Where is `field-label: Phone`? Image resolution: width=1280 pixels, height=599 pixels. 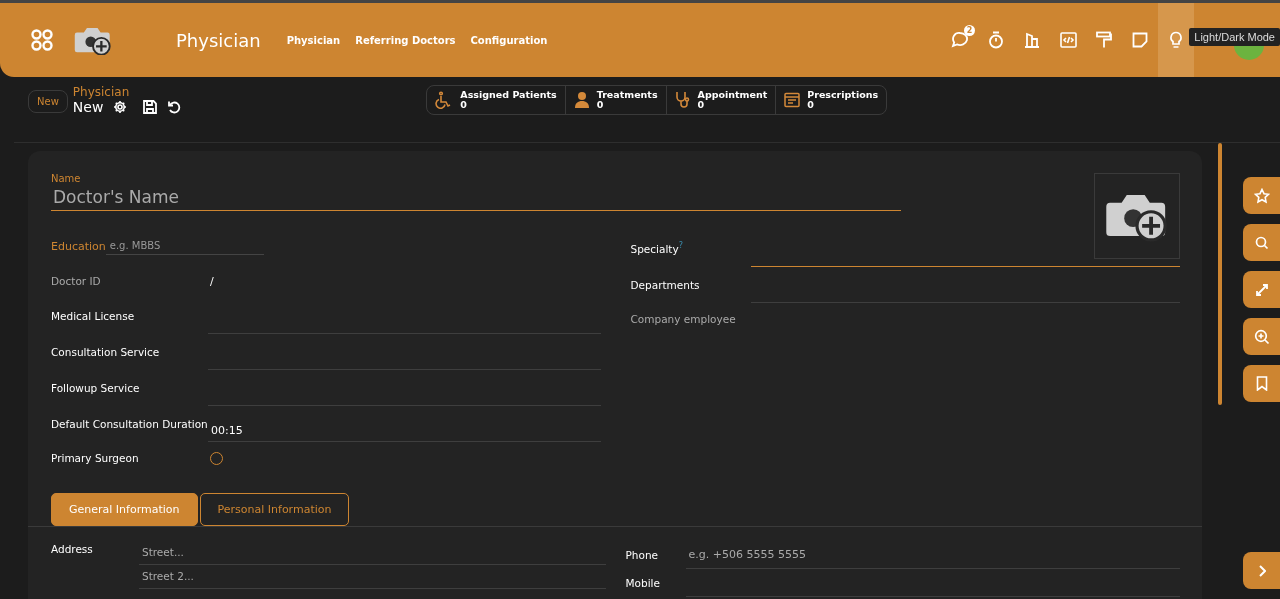
field-label: Phone is located at coordinates (642, 555).